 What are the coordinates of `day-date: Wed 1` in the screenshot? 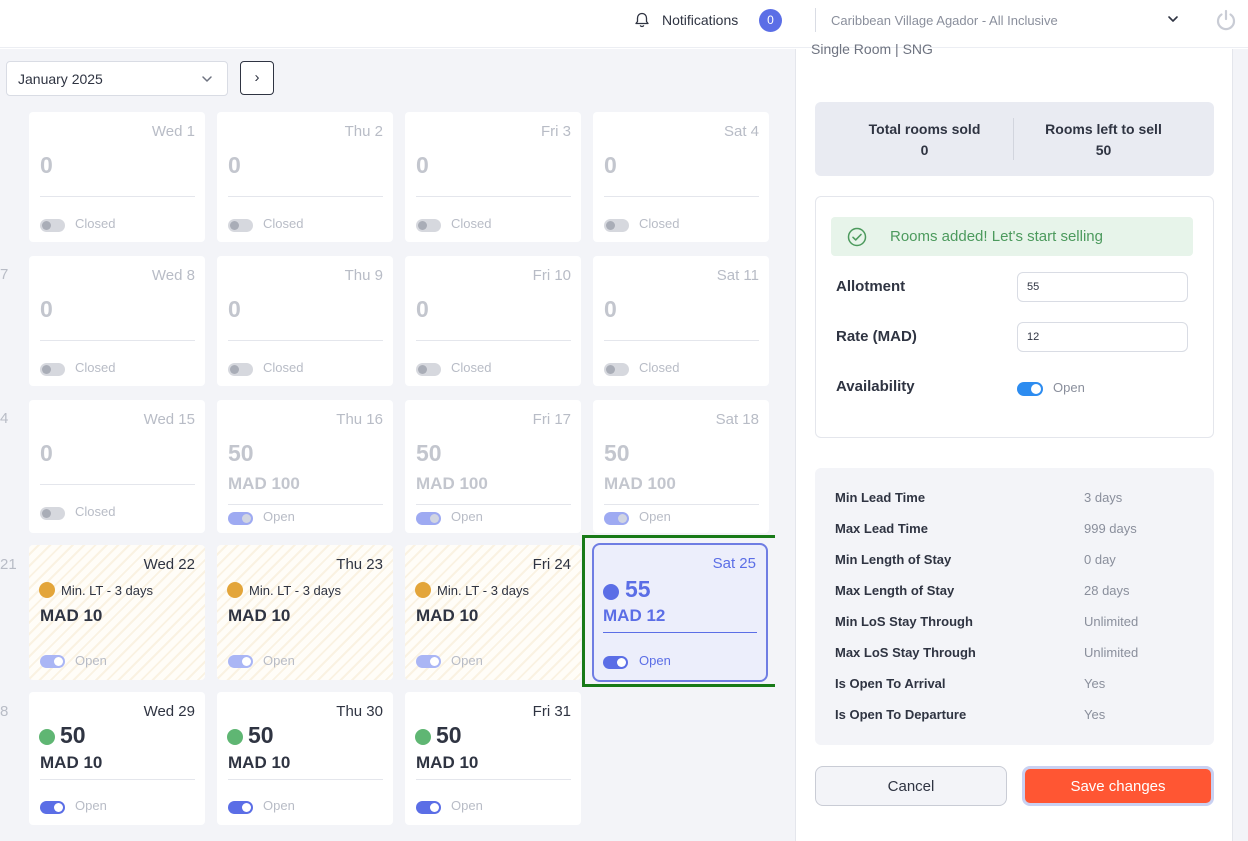 It's located at (173, 131).